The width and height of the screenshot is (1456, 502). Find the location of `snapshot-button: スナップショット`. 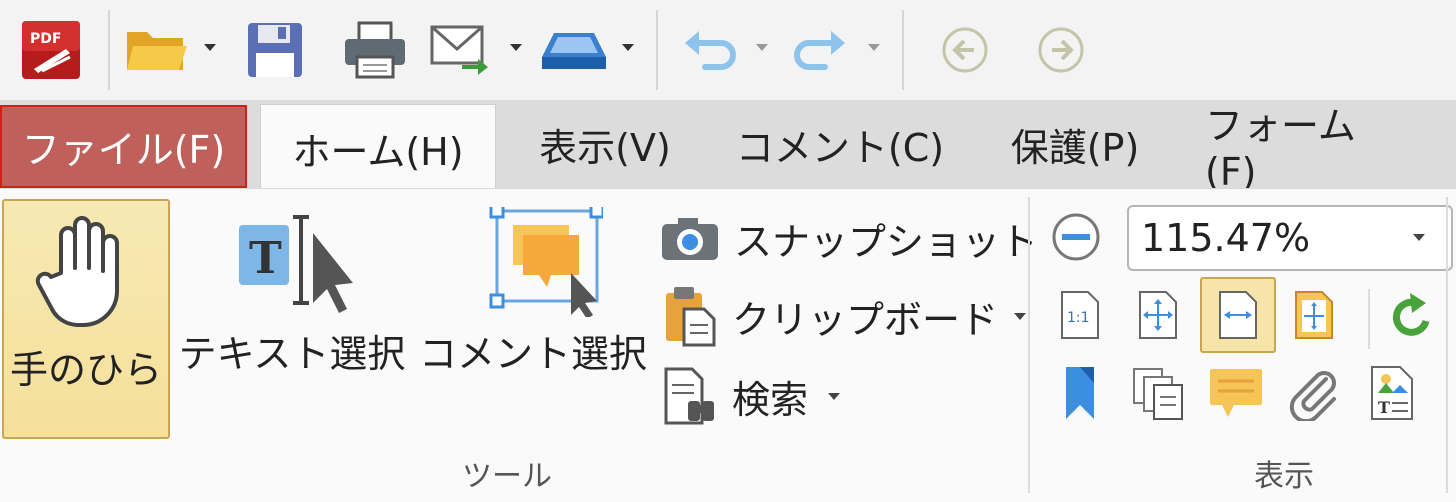

snapshot-button: スナップショット is located at coordinates (849, 238).